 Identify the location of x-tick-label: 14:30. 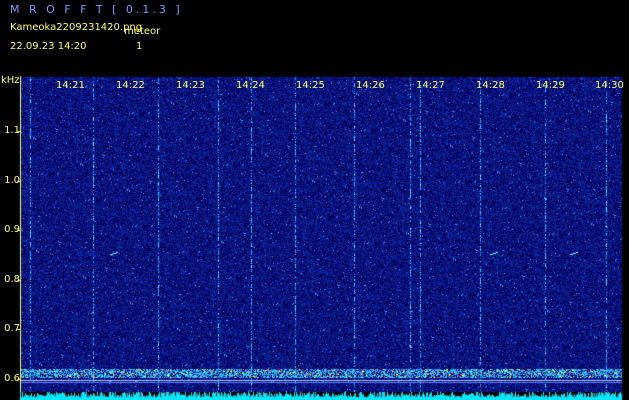
(609, 85).